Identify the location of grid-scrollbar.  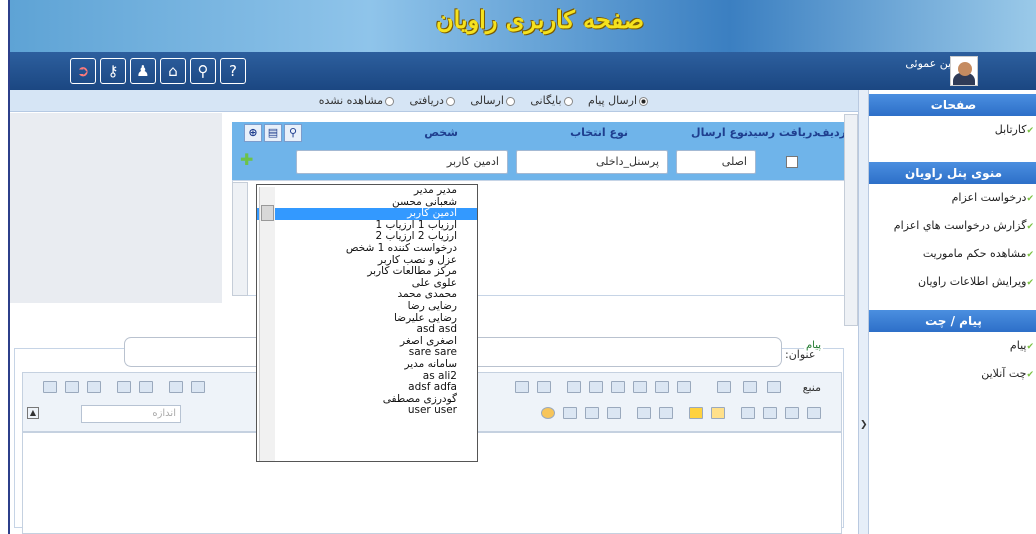
(240, 239).